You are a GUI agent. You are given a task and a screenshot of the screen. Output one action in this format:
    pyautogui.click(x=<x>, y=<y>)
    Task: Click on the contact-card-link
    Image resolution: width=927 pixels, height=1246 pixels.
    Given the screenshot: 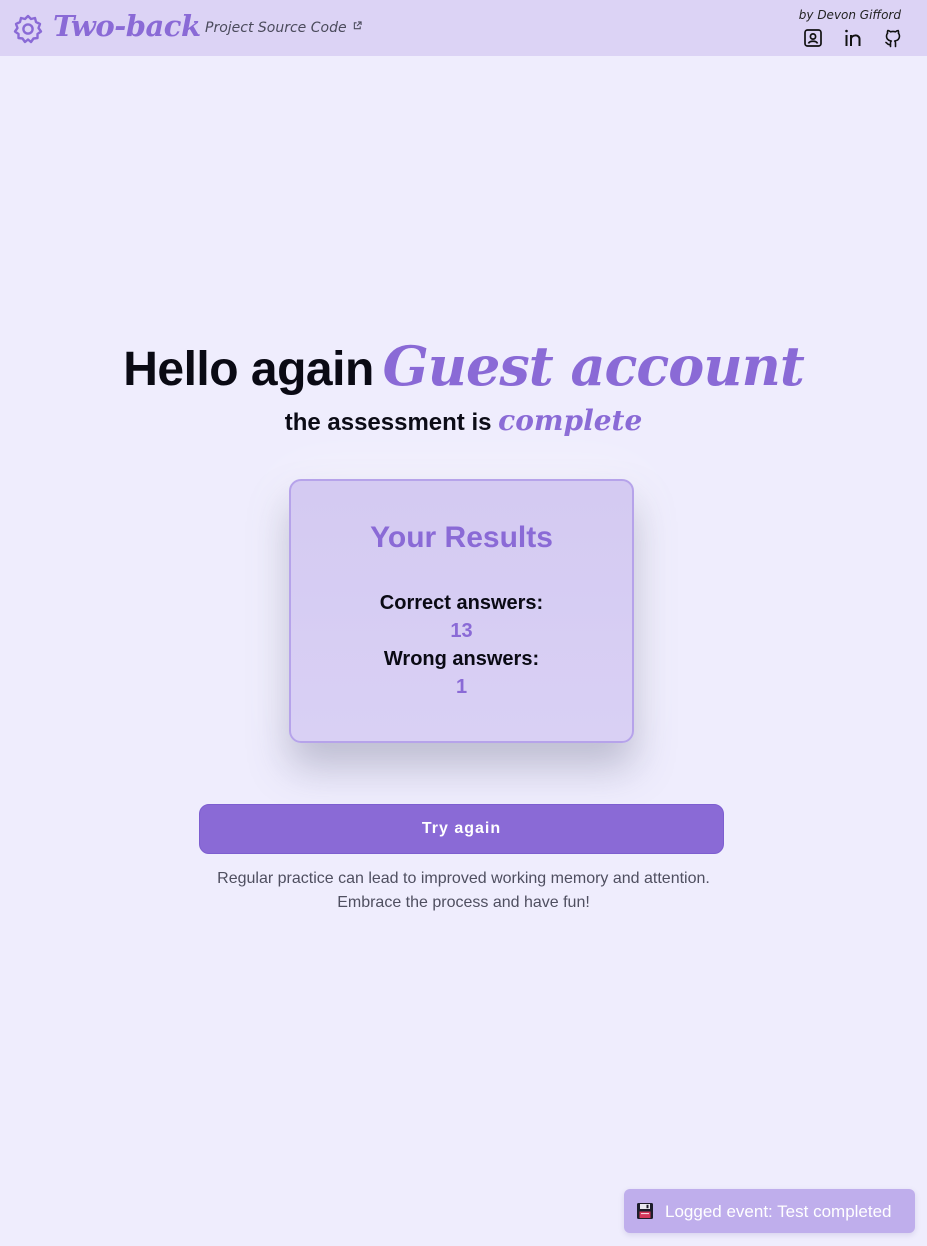 What is the action you would take?
    pyautogui.click(x=813, y=38)
    